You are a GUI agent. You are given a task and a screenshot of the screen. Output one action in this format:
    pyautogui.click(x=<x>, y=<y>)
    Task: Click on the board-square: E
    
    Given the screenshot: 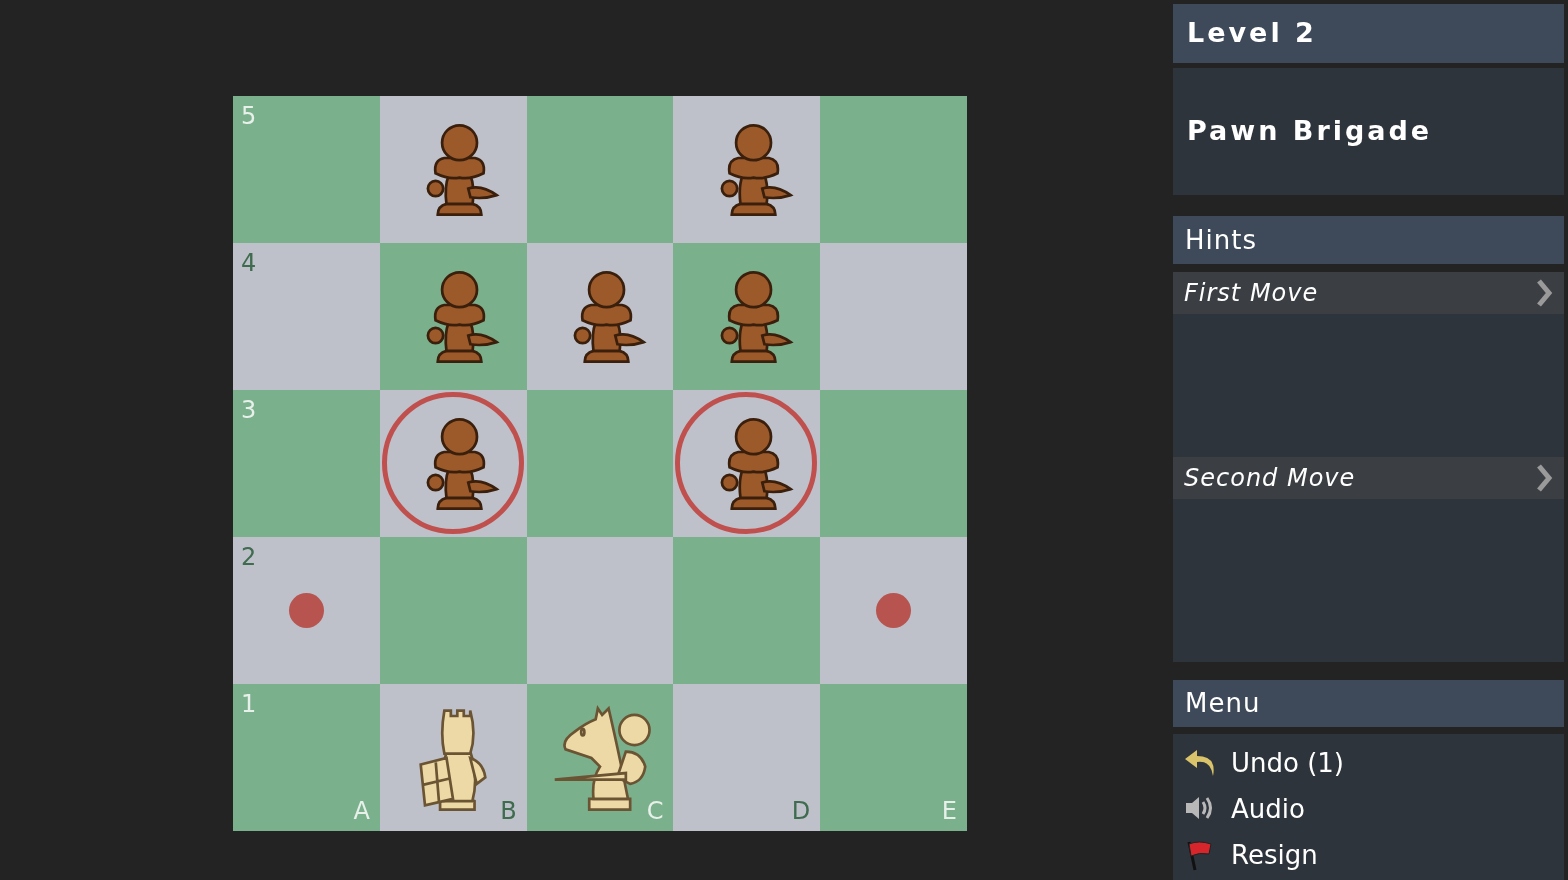 What is the action you would take?
    pyautogui.click(x=893, y=757)
    